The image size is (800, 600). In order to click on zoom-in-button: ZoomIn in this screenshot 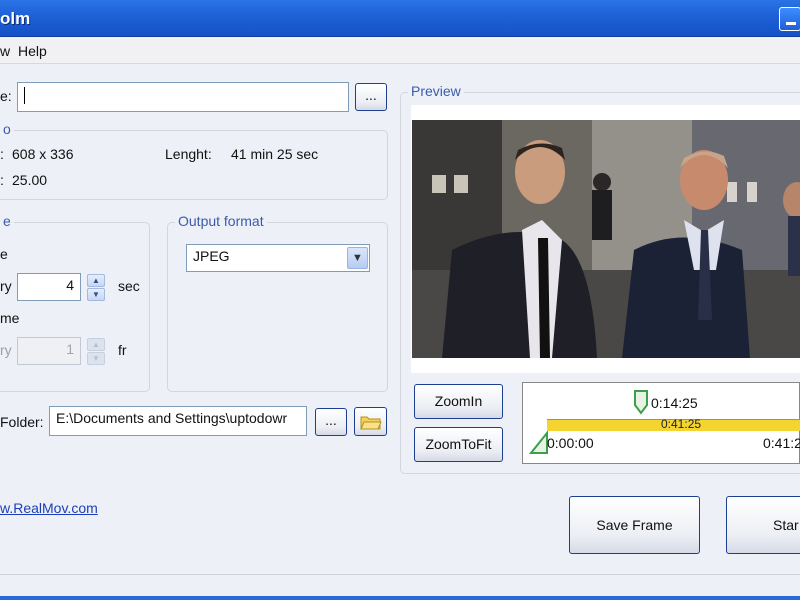, I will do `click(458, 401)`.